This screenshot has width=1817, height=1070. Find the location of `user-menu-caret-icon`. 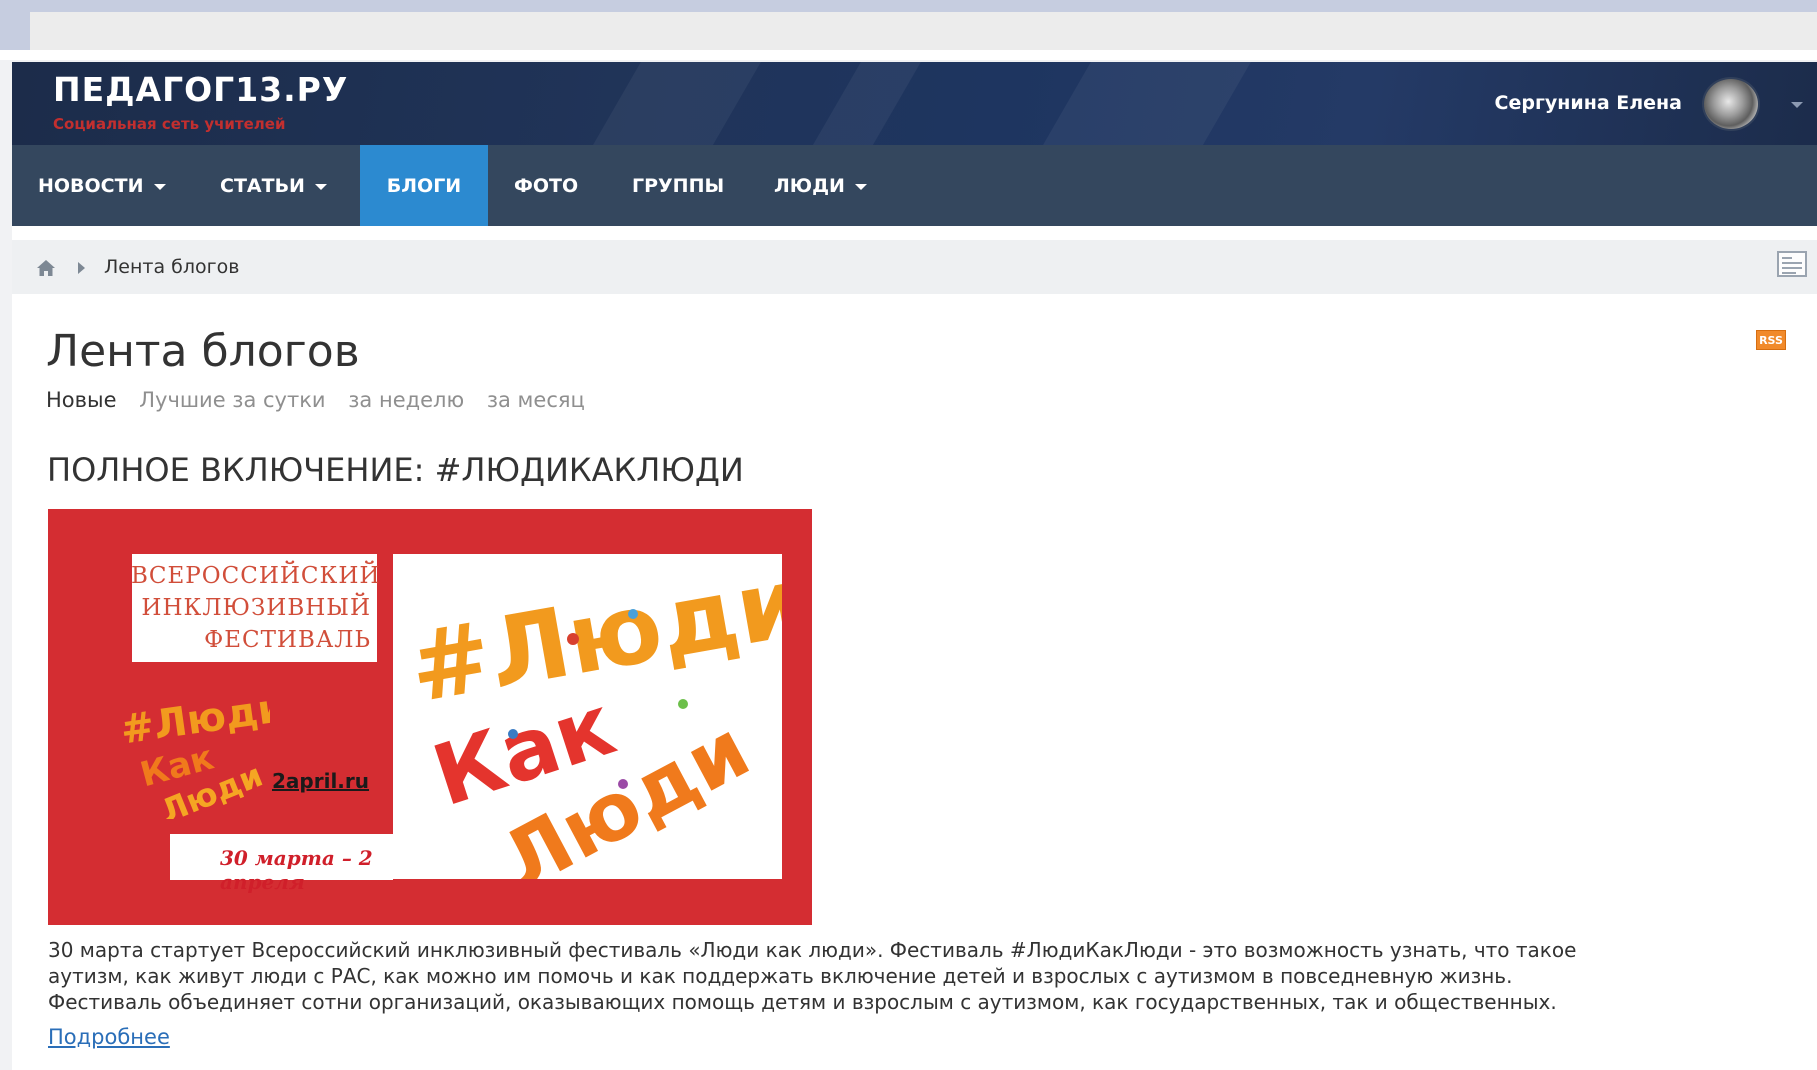

user-menu-caret-icon is located at coordinates (1797, 105).